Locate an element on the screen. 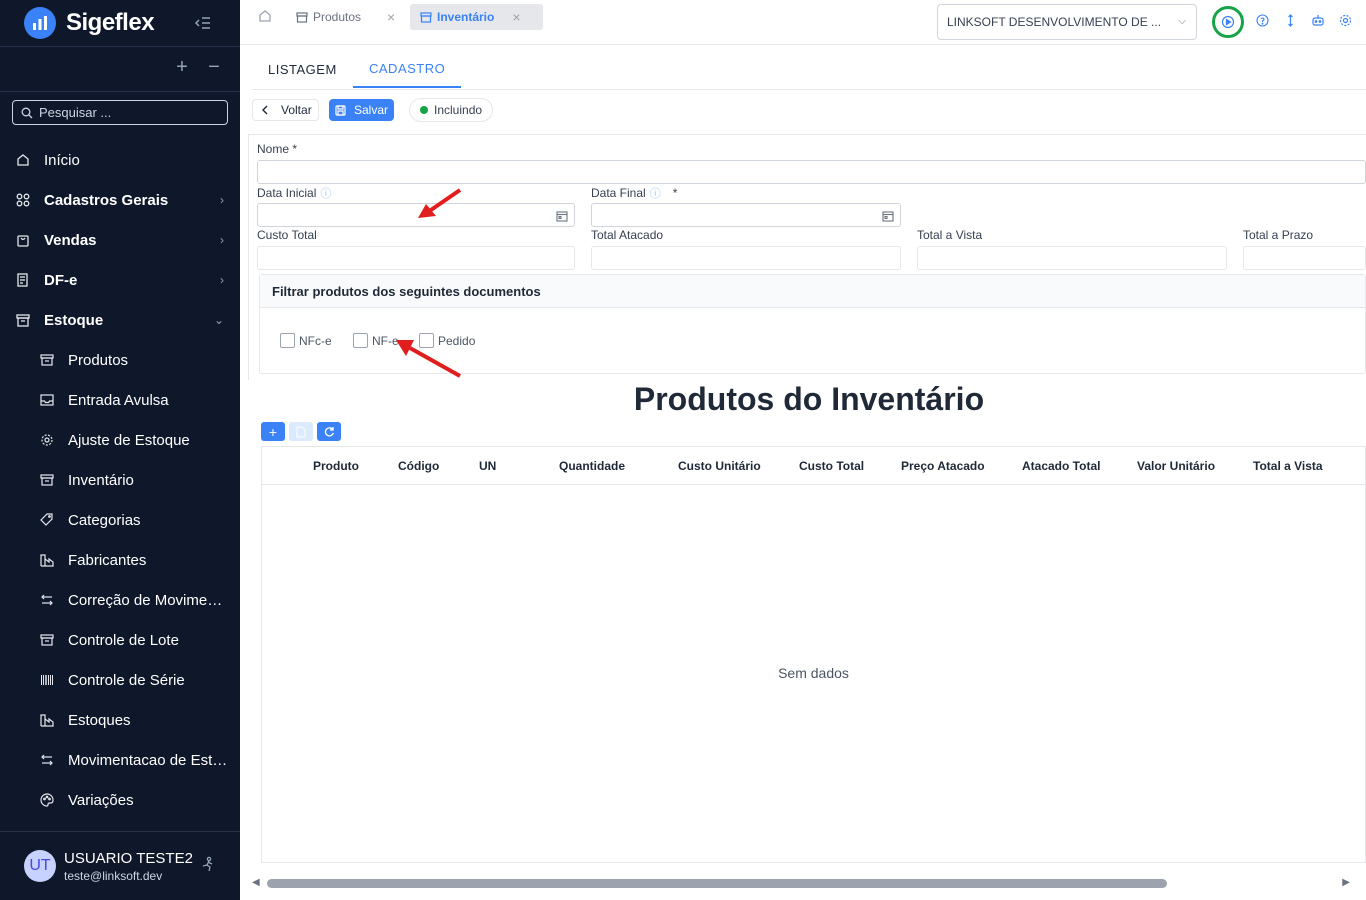  column-header: Custo Total is located at coordinates (831, 466).